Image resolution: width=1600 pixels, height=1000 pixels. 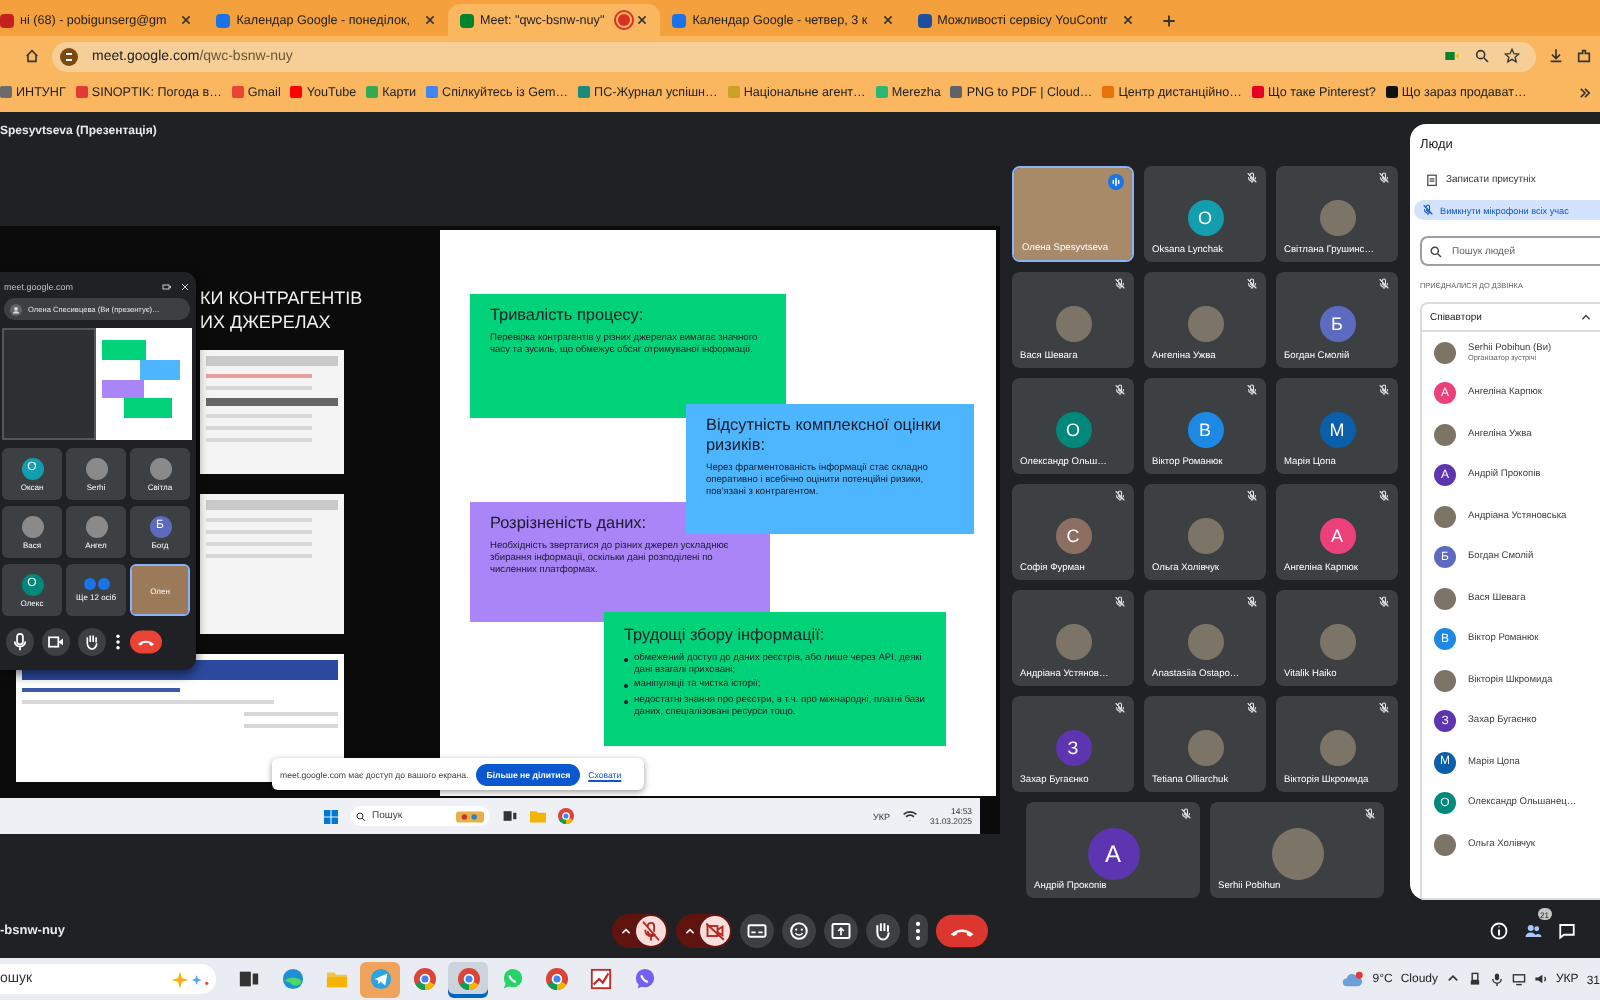 I want to click on card-title: Тривалість процесу:, so click(x=568, y=316).